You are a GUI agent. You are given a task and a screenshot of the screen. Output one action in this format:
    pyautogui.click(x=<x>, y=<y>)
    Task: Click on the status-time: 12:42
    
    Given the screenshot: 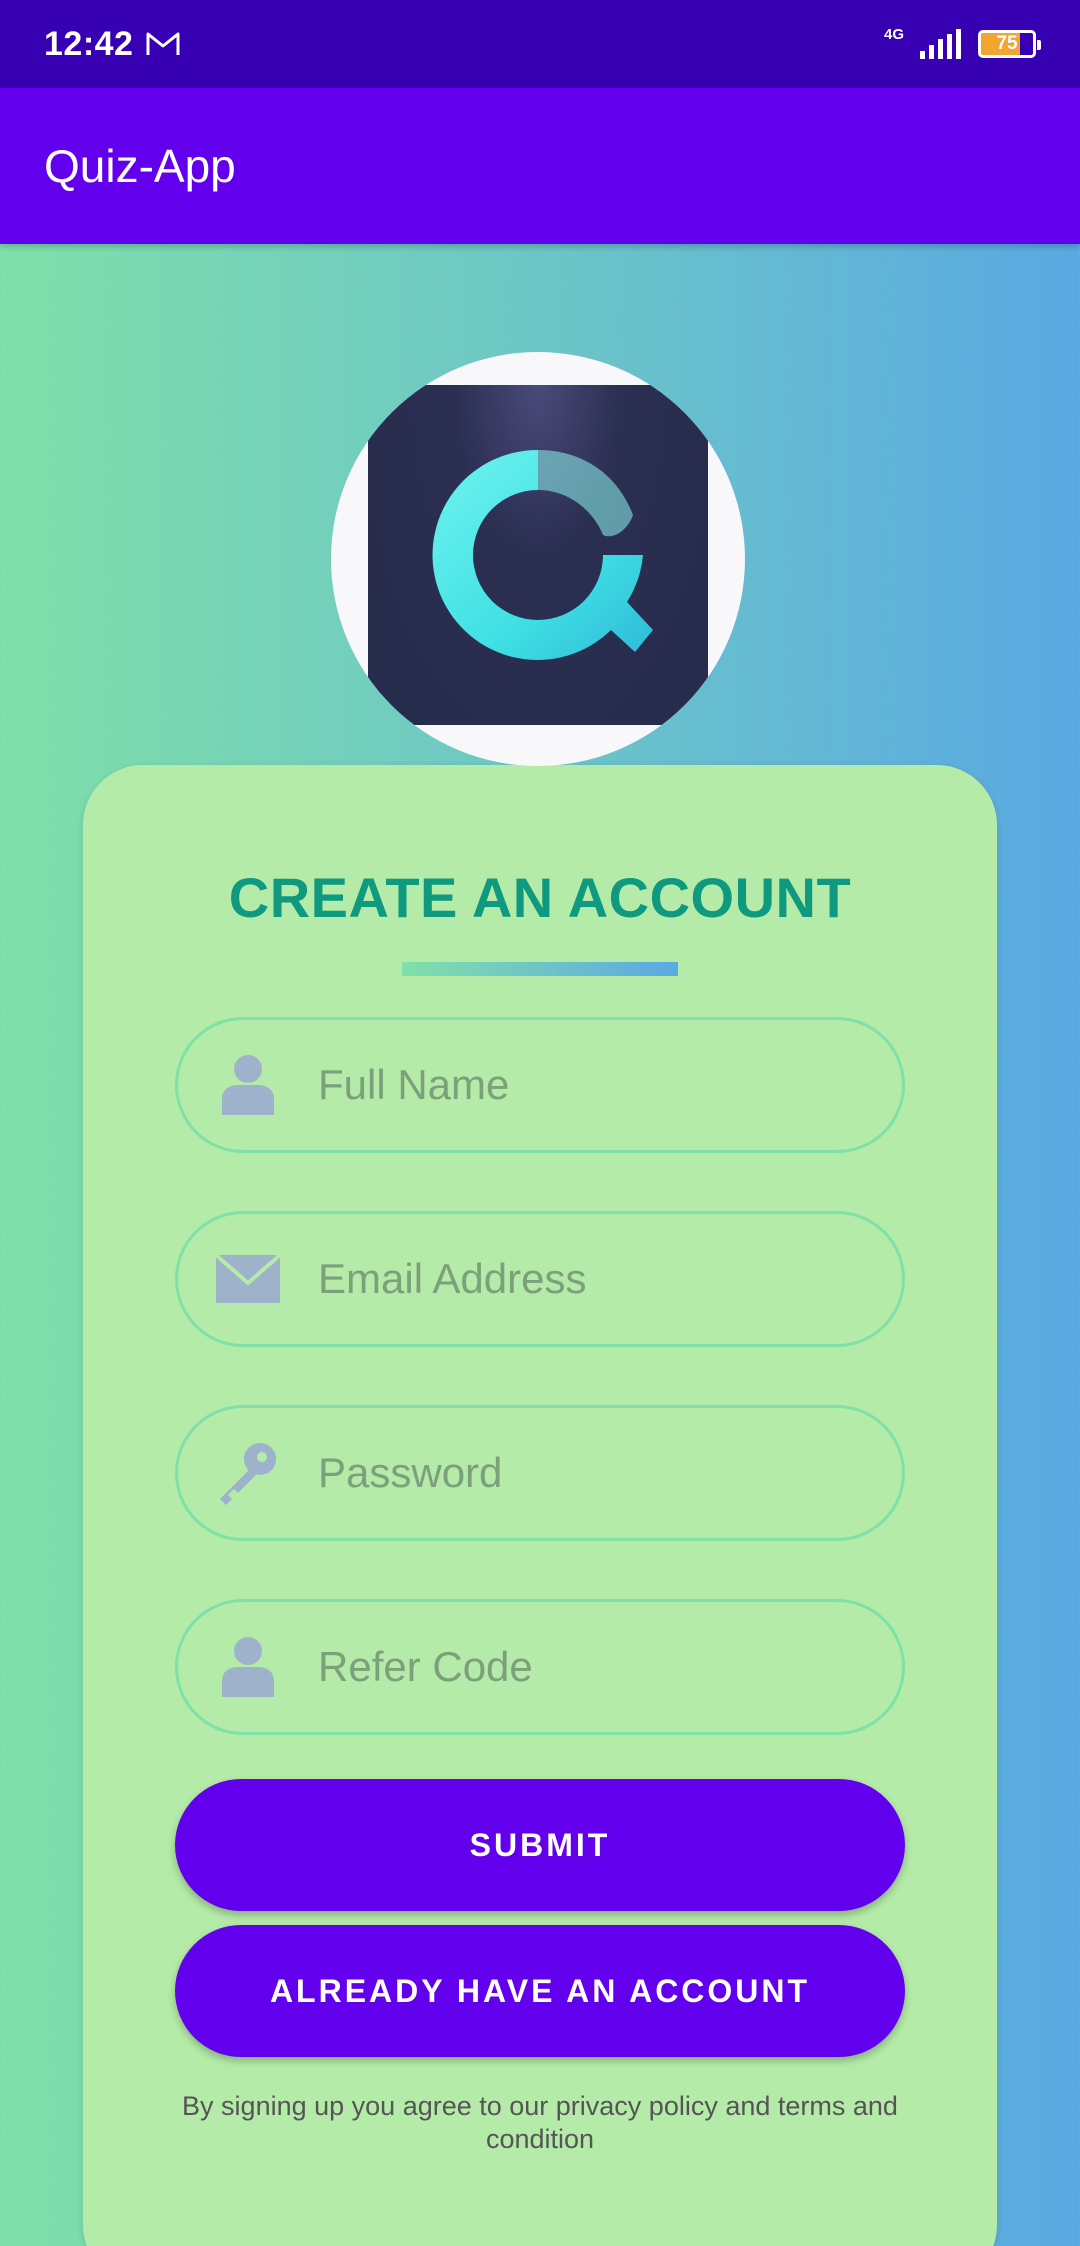 What is the action you would take?
    pyautogui.click(x=89, y=43)
    